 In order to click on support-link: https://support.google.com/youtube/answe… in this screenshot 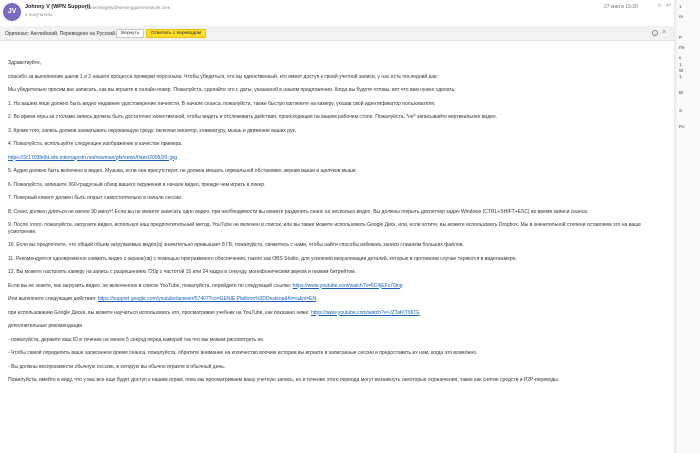, I will do `click(207, 299)`.